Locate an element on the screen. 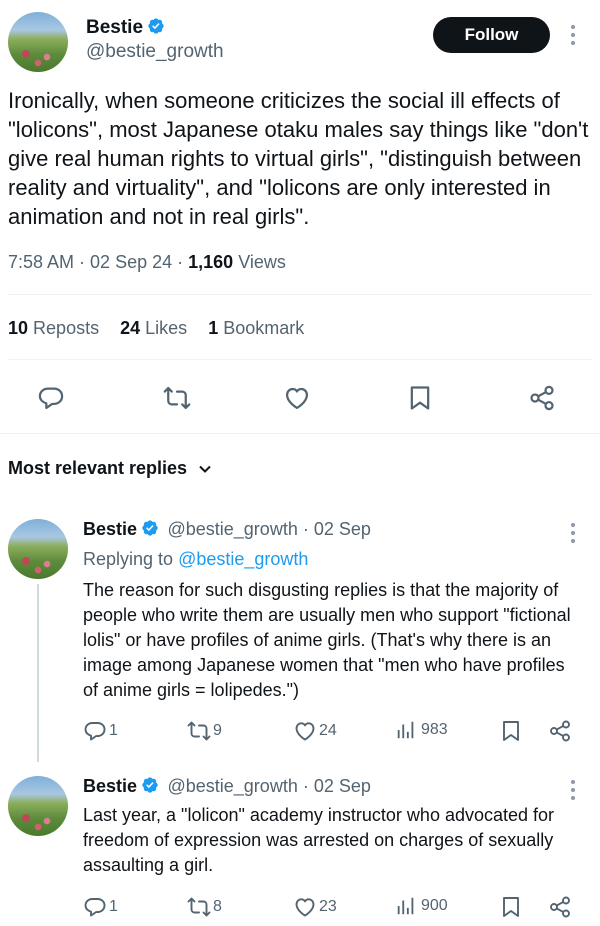 The height and width of the screenshot is (926, 600). more-icon is located at coordinates (573, 35).